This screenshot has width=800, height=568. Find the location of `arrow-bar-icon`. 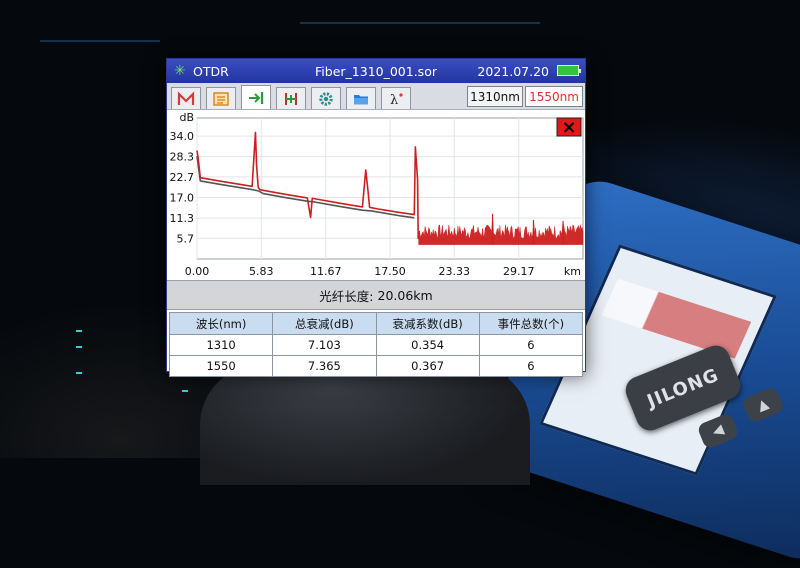

arrow-bar-icon is located at coordinates (256, 97).